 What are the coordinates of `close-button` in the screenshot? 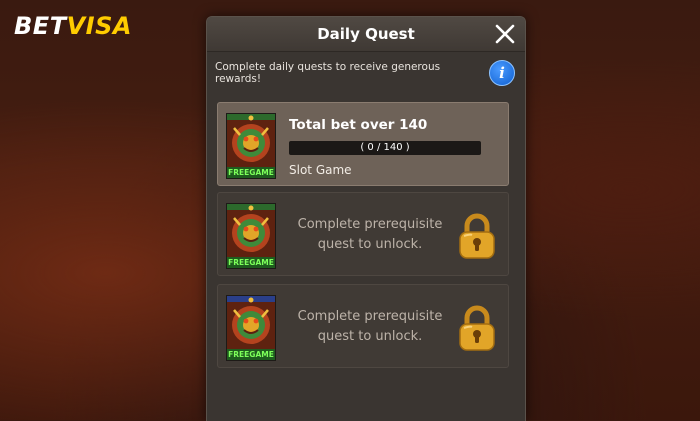 It's located at (505, 34).